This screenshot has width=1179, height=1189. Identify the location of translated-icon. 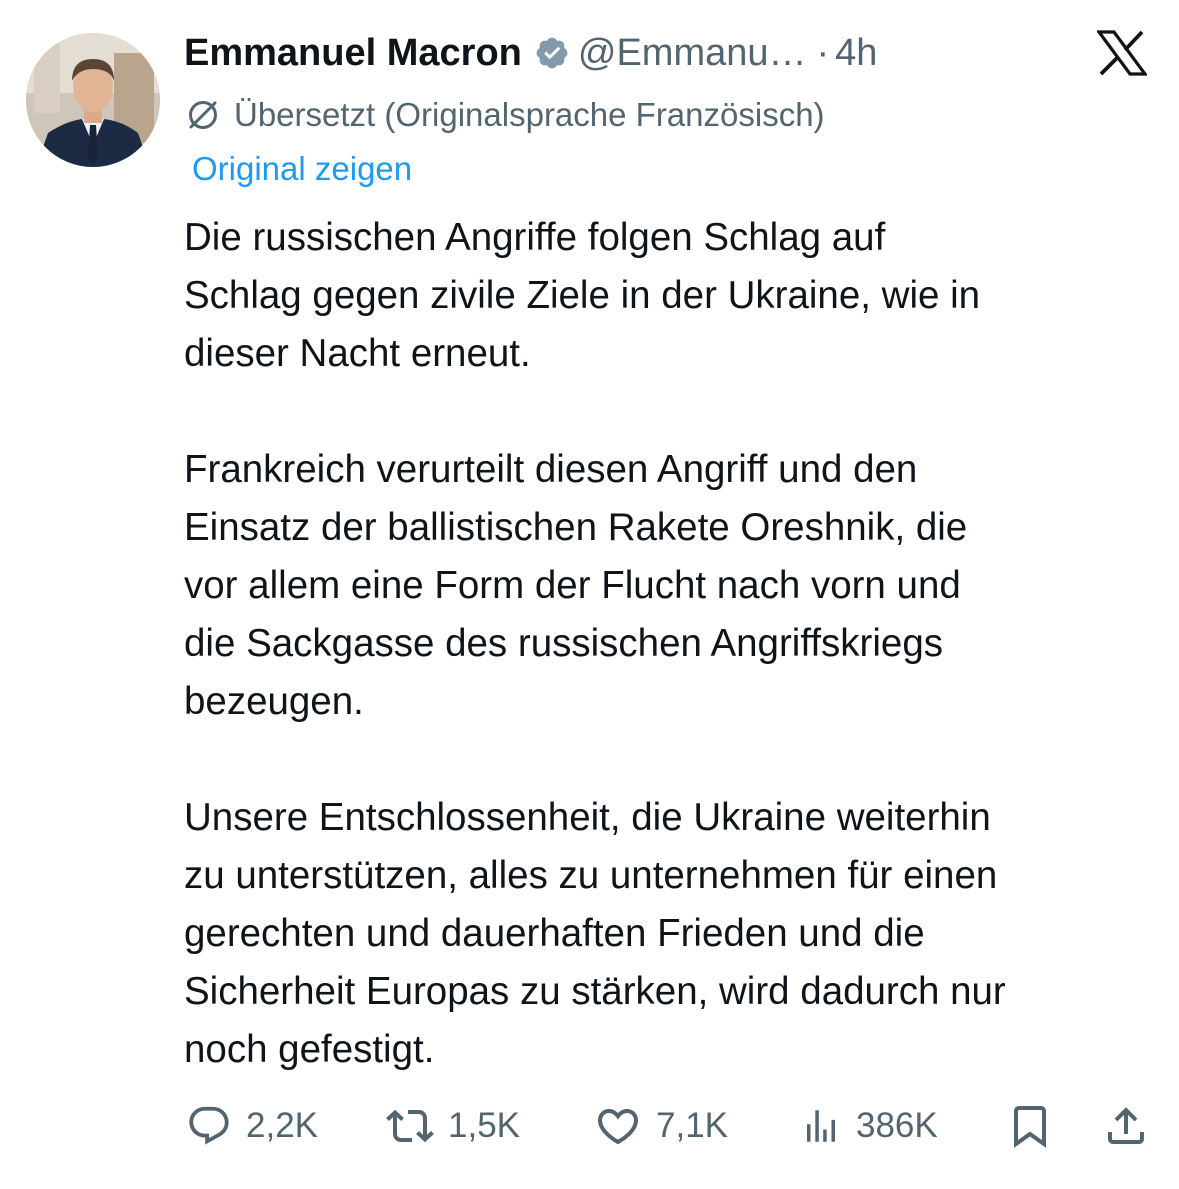
(203, 115).